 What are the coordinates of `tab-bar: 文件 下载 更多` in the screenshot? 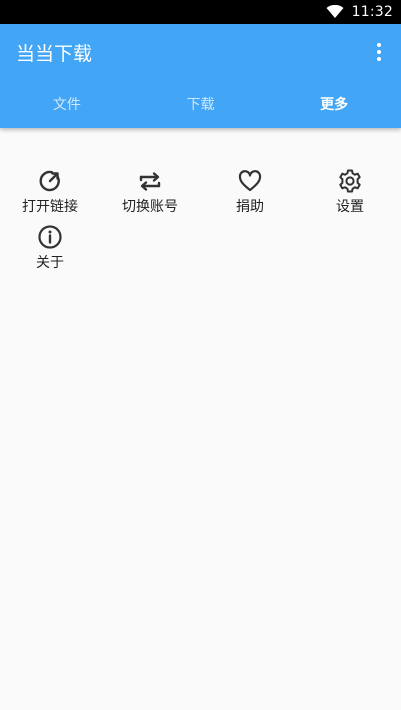 It's located at (200, 104).